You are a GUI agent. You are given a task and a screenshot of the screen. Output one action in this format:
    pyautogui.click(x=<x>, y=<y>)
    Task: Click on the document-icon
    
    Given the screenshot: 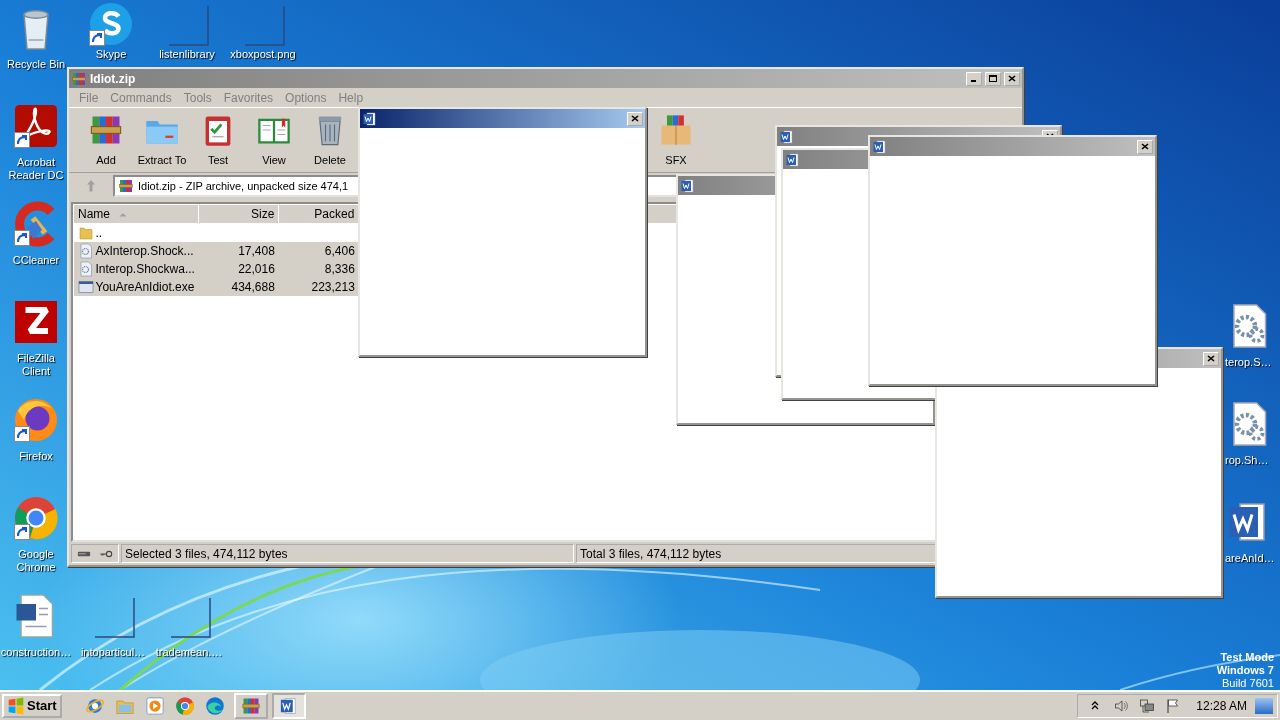 What is the action you would take?
    pyautogui.click(x=288, y=706)
    